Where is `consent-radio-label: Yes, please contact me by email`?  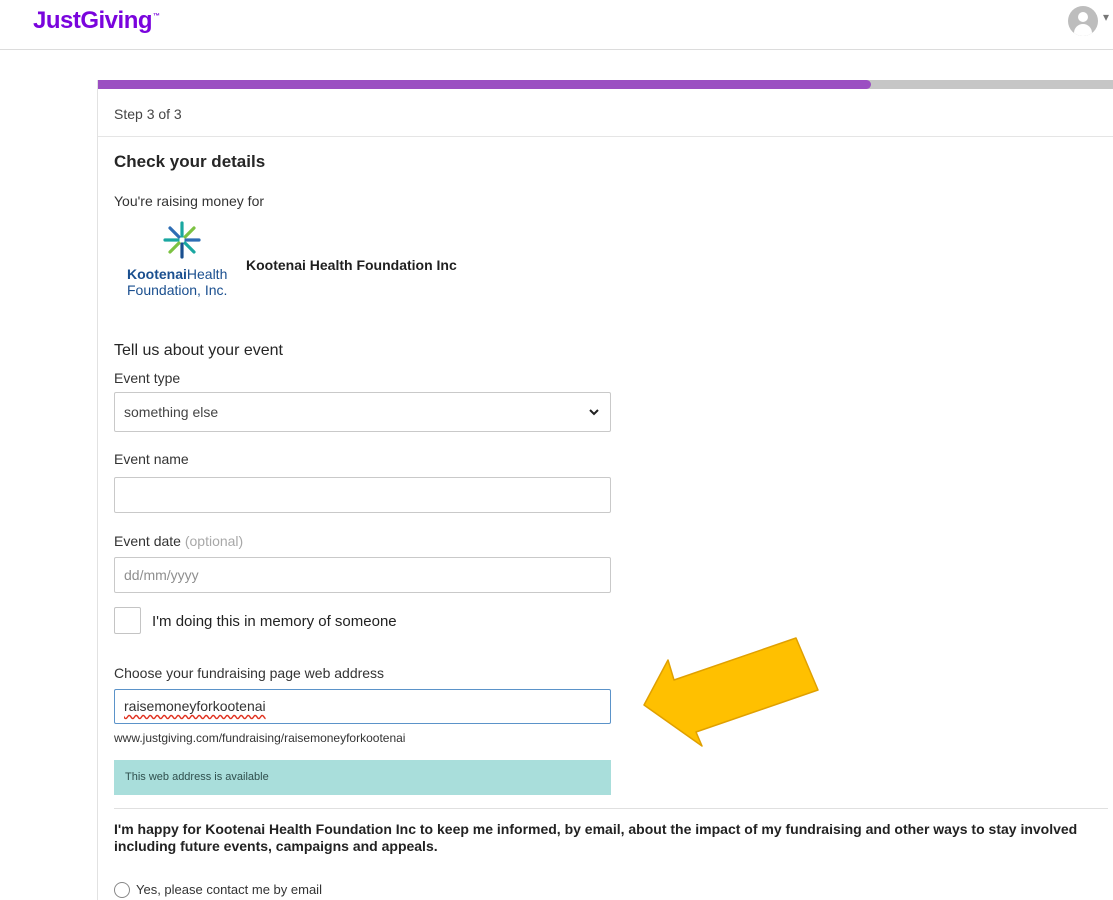
consent-radio-label: Yes, please contact me by email is located at coordinates (229, 889).